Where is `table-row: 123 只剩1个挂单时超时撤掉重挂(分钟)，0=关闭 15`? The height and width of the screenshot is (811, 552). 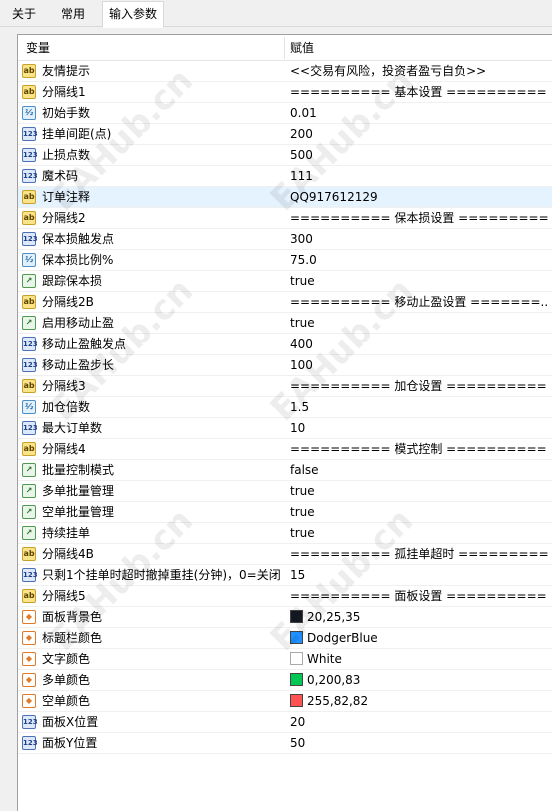
table-row: 123 只剩1个挂单时超时撤掉重挂(分钟)，0=关闭 15 is located at coordinates (285, 575).